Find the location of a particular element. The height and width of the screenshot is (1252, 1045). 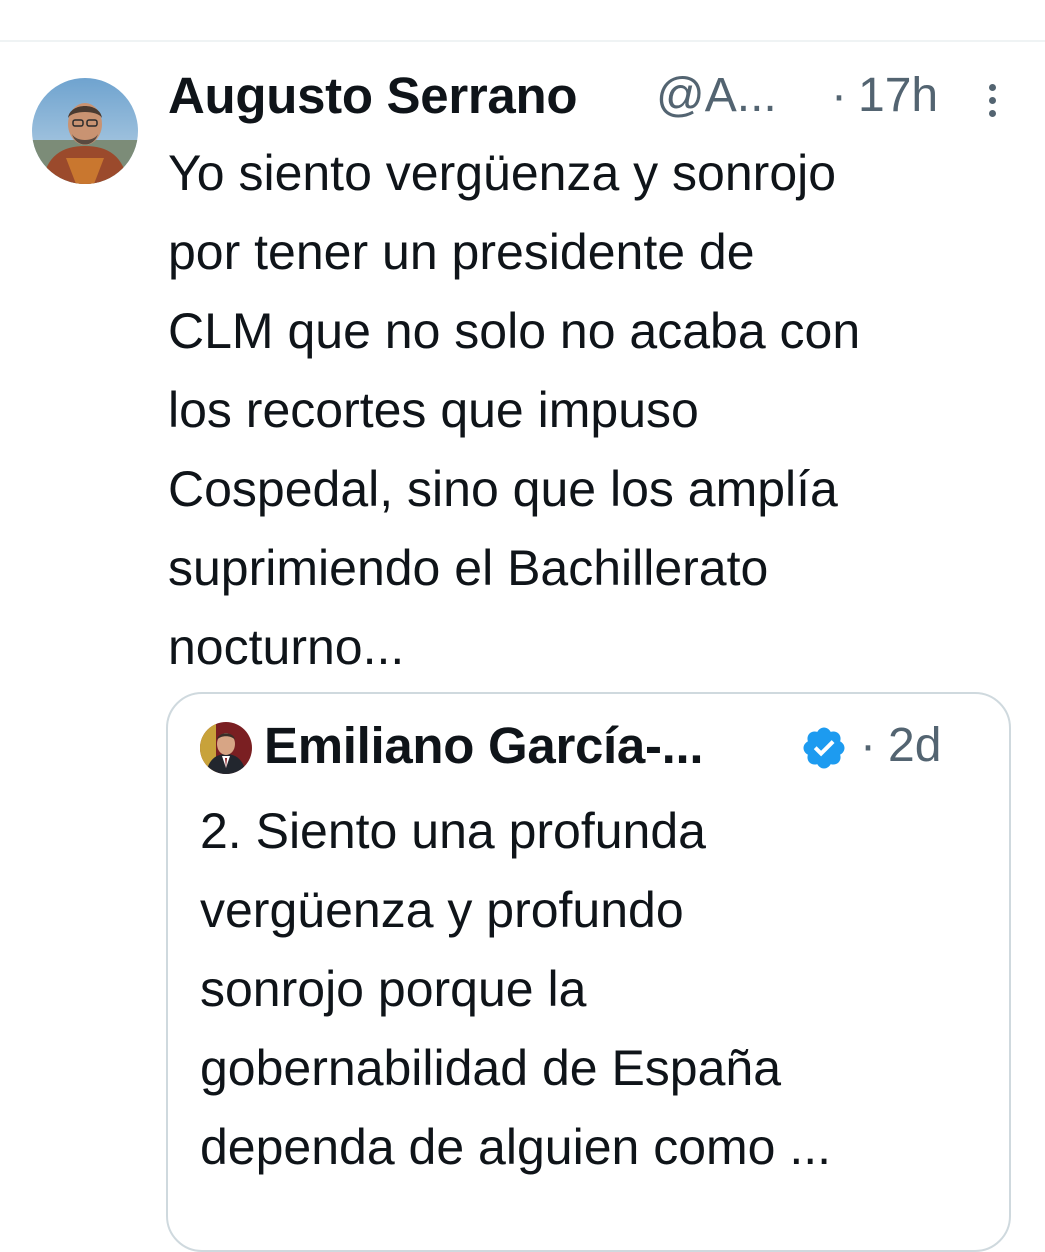

quoted-text-line: vergüenza y profundo is located at coordinates (442, 910).